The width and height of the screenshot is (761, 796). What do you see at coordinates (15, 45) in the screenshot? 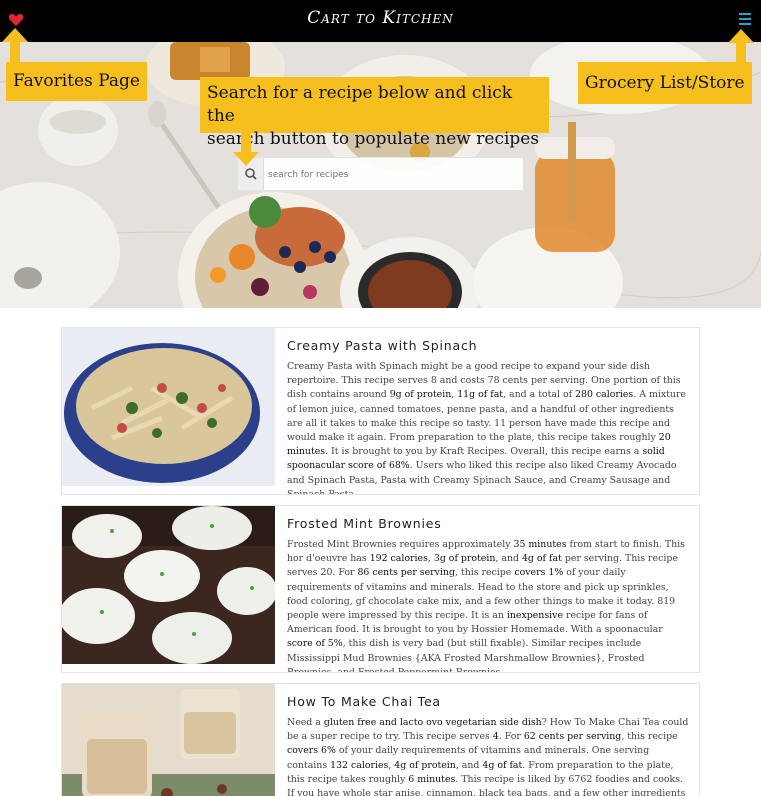
I see `favorites-arrow-icon` at bounding box center [15, 45].